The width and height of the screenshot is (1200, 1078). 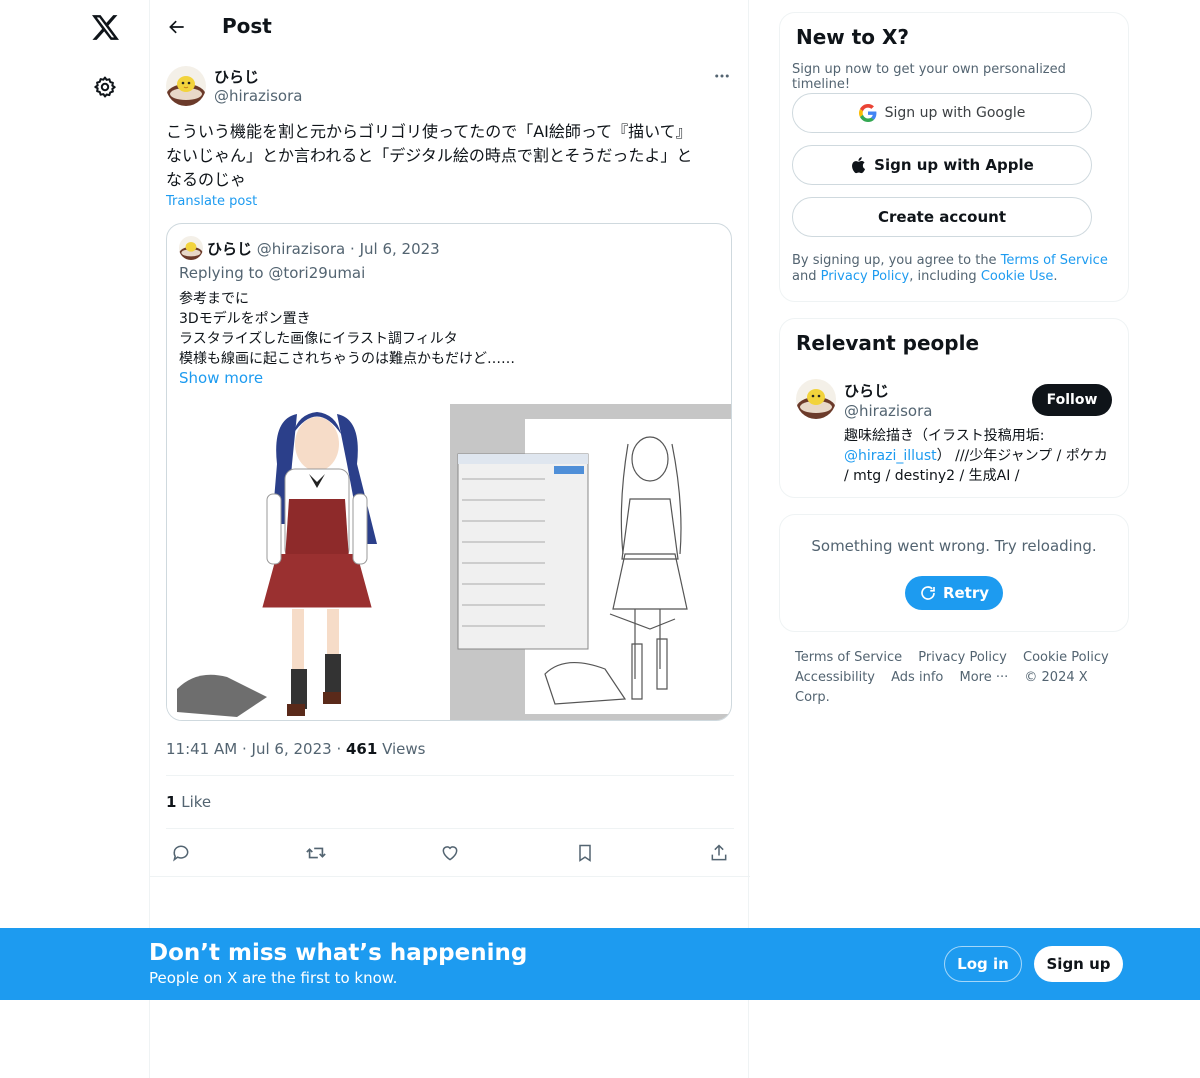 What do you see at coordinates (201, 749) in the screenshot?
I see `post-time: 11:41 AM` at bounding box center [201, 749].